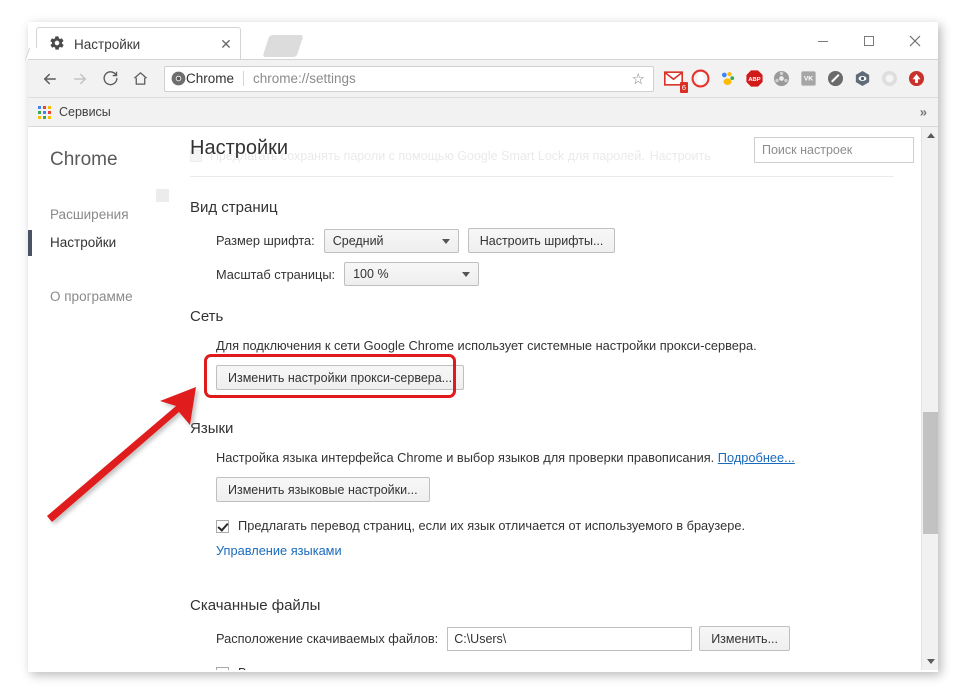 This screenshot has width=969, height=699. Describe the element at coordinates (781, 79) in the screenshot. I see `video-downloader-extension-icon` at that location.